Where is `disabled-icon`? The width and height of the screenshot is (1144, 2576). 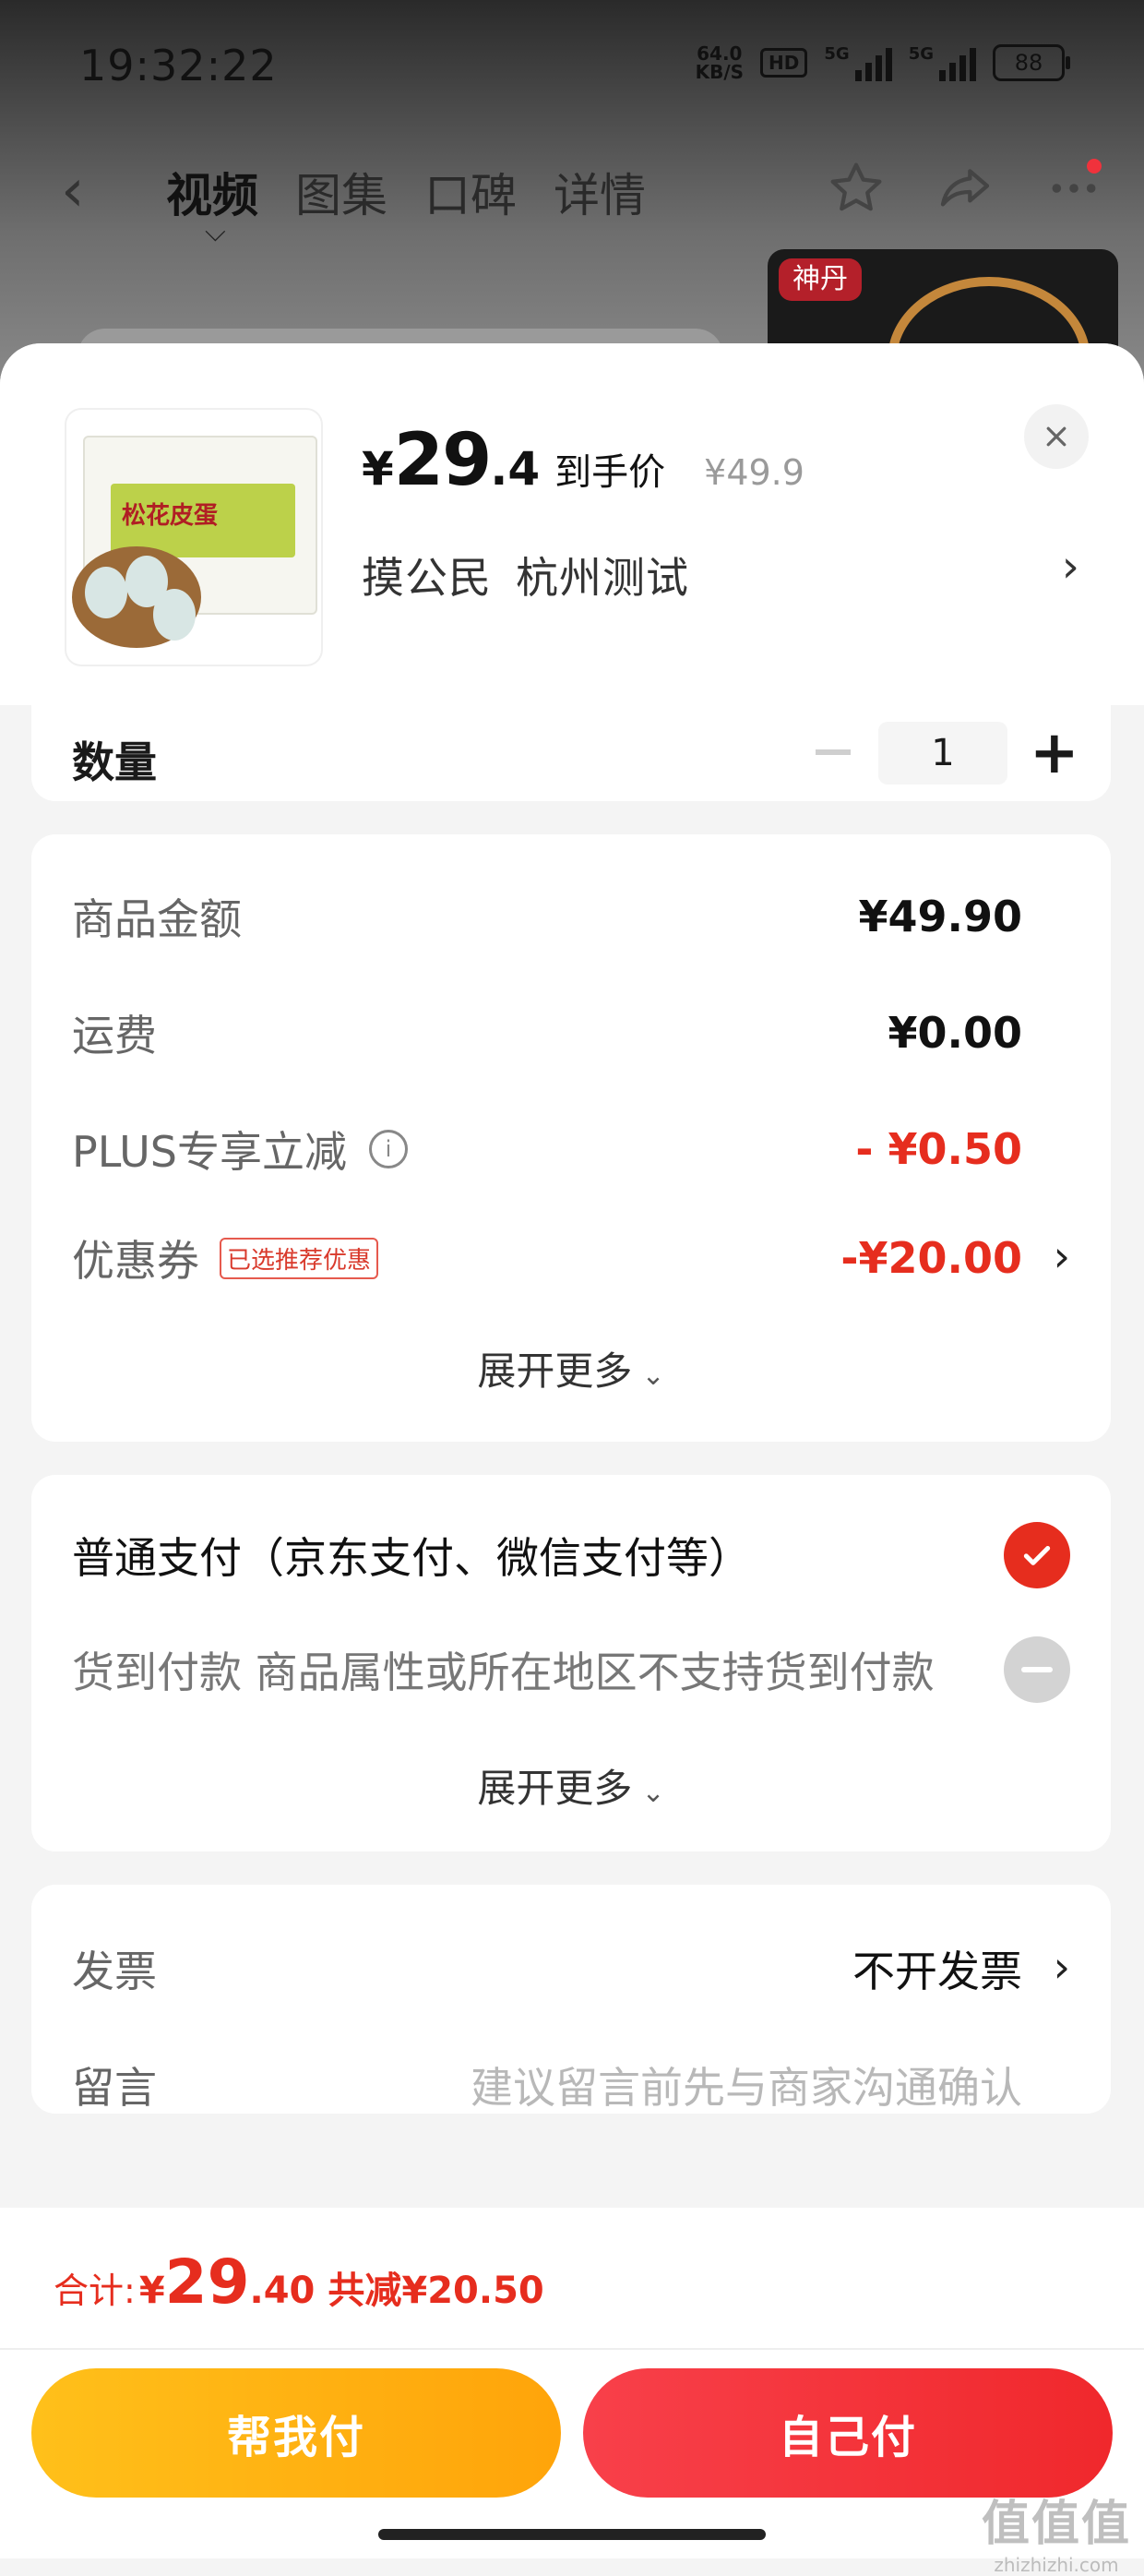 disabled-icon is located at coordinates (1037, 1670).